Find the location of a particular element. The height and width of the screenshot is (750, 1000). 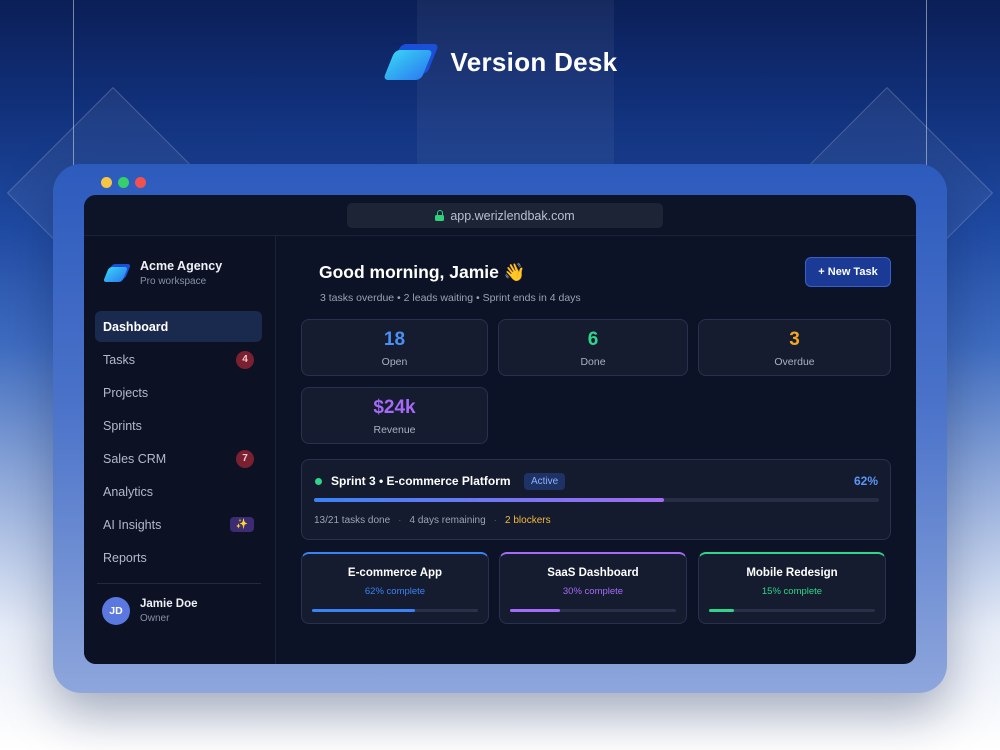

status-dot-icon is located at coordinates (318, 481).